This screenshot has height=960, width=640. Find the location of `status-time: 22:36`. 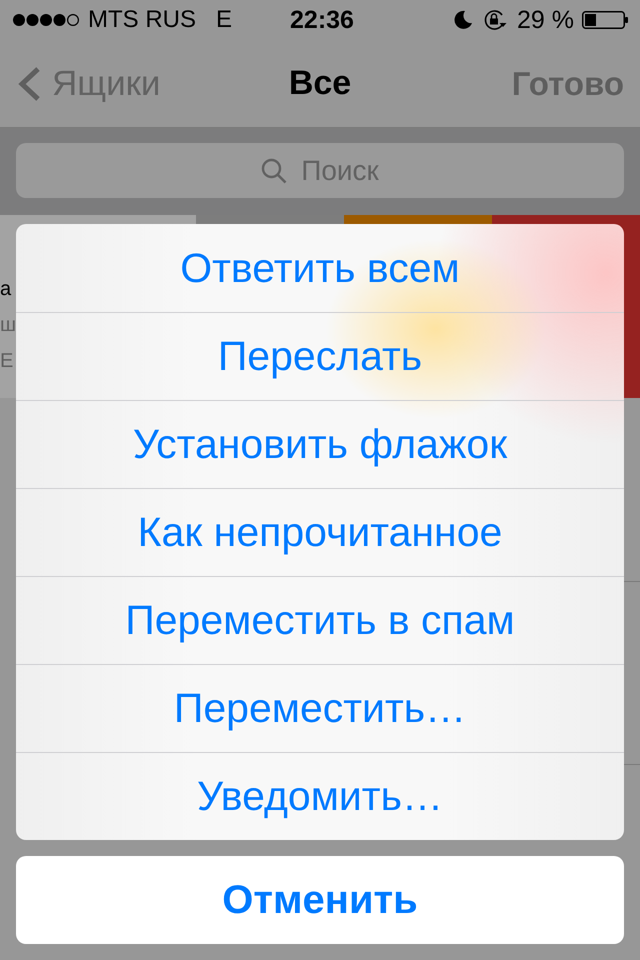

status-time: 22:36 is located at coordinates (322, 20).